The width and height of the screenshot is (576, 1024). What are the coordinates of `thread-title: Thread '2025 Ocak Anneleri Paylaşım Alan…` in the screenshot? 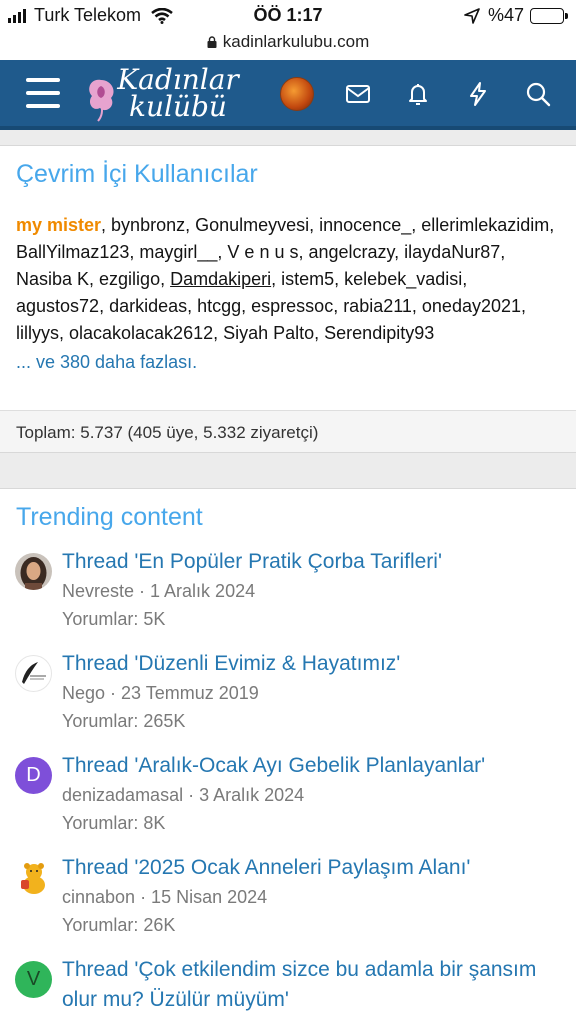 It's located at (312, 868).